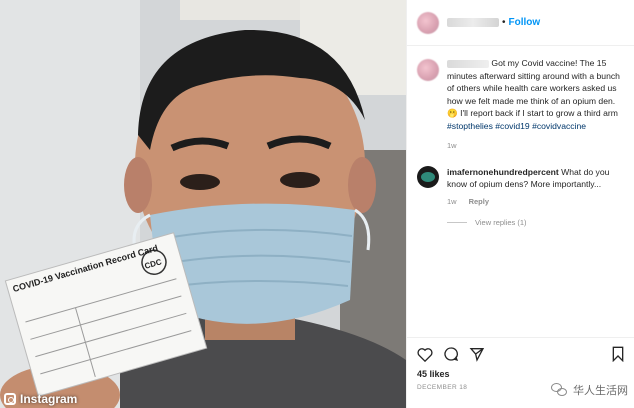 The width and height of the screenshot is (634, 408). I want to click on follow-button: Follow, so click(525, 22).